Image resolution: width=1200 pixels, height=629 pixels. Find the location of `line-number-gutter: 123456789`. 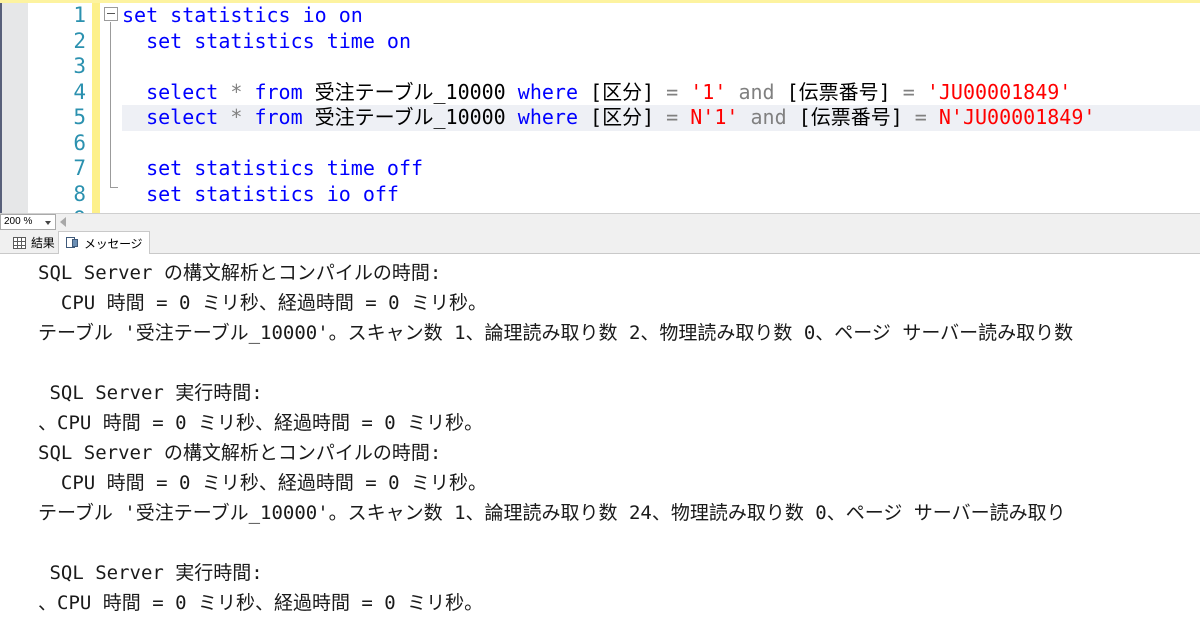

line-number-gutter: 123456789 is located at coordinates (60, 108).